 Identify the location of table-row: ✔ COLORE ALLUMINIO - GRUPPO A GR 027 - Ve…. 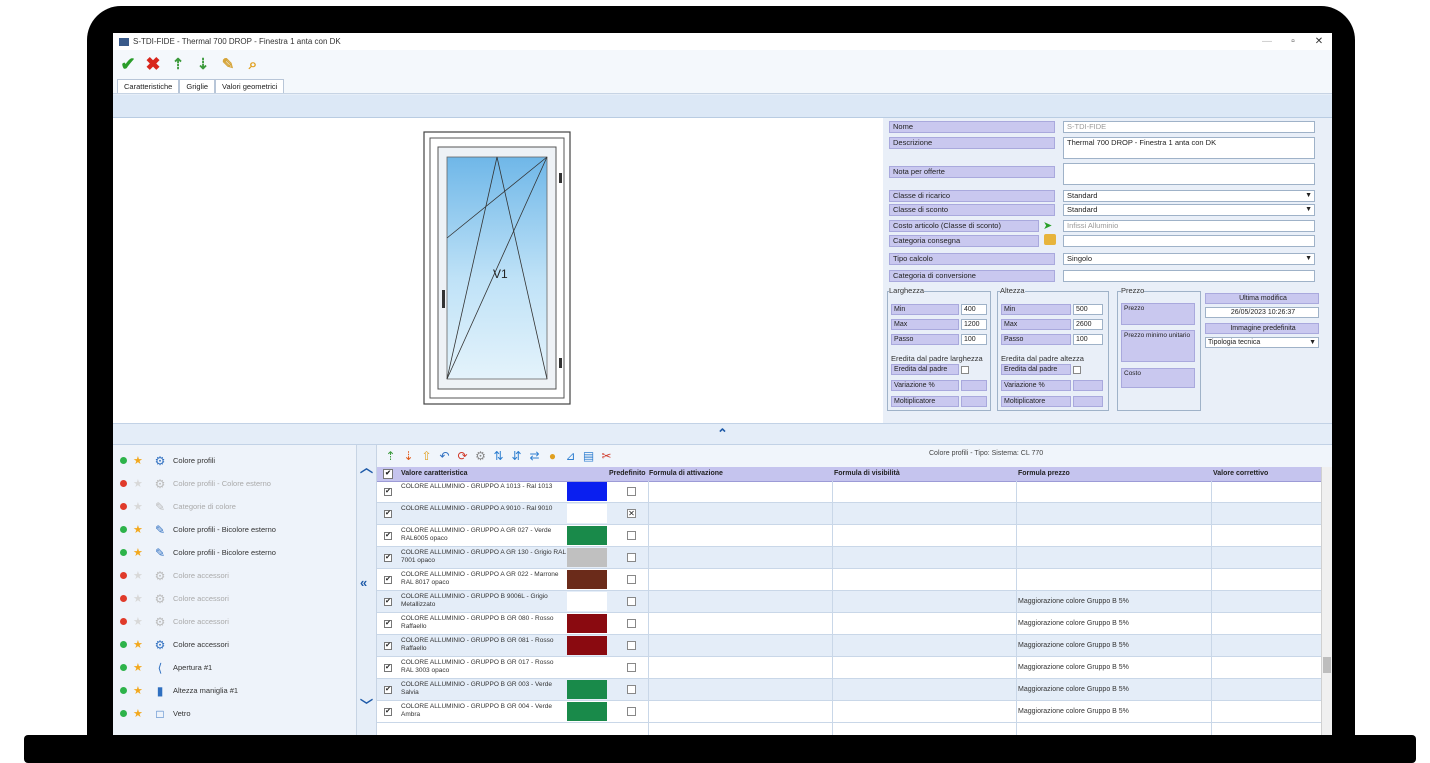
(849, 536).